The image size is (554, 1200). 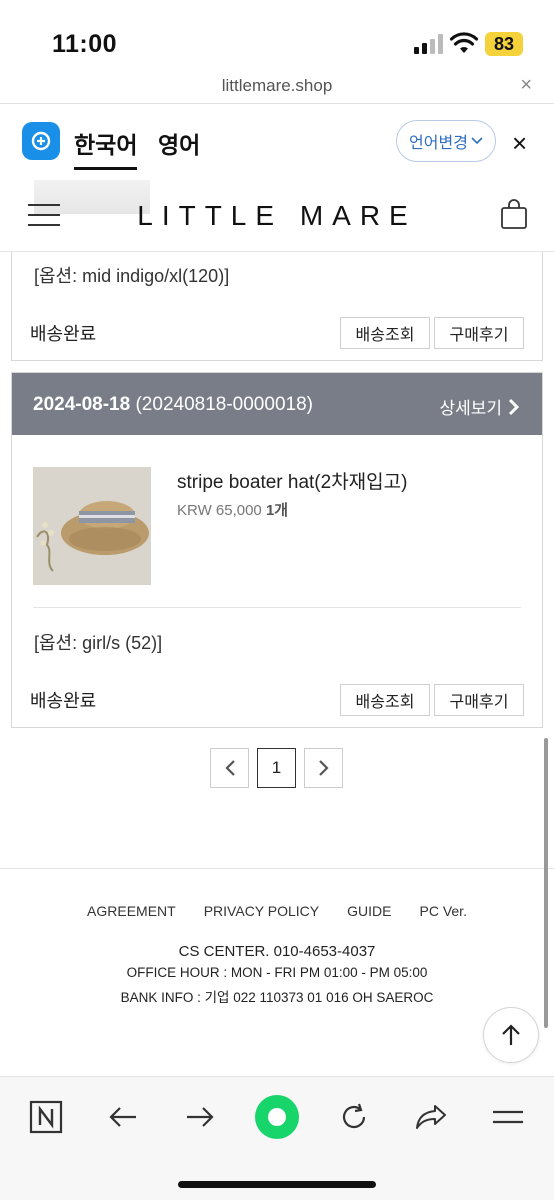 I want to click on language-change-label: 언어변경, so click(x=438, y=143).